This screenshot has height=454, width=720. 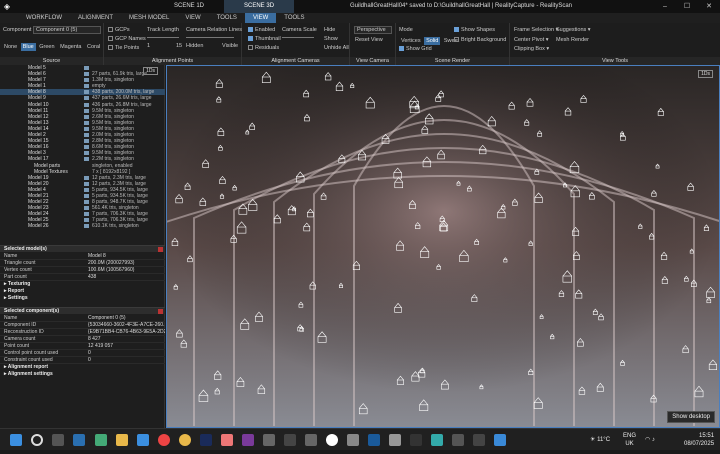 I want to click on photoshop-icon, so click(x=206, y=440).